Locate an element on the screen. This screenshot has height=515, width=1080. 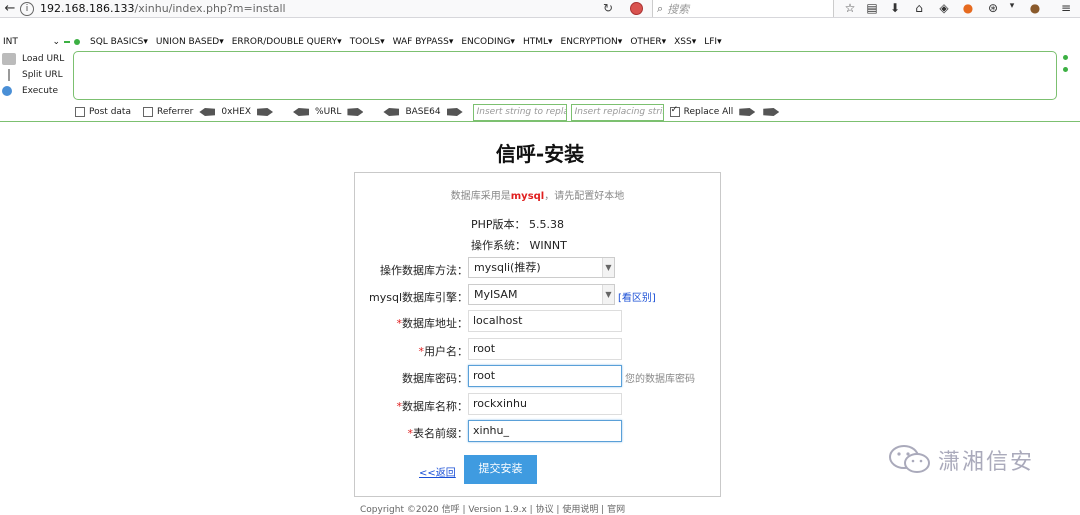
engine-value: MyISAM is located at coordinates (496, 294).